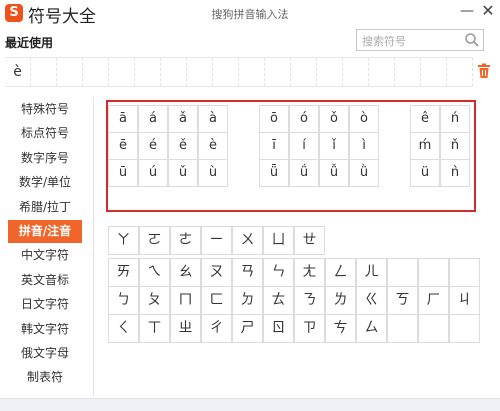 This screenshot has width=500, height=411. What do you see at coordinates (213, 173) in the screenshot?
I see `symbol-cell: ù` at bounding box center [213, 173].